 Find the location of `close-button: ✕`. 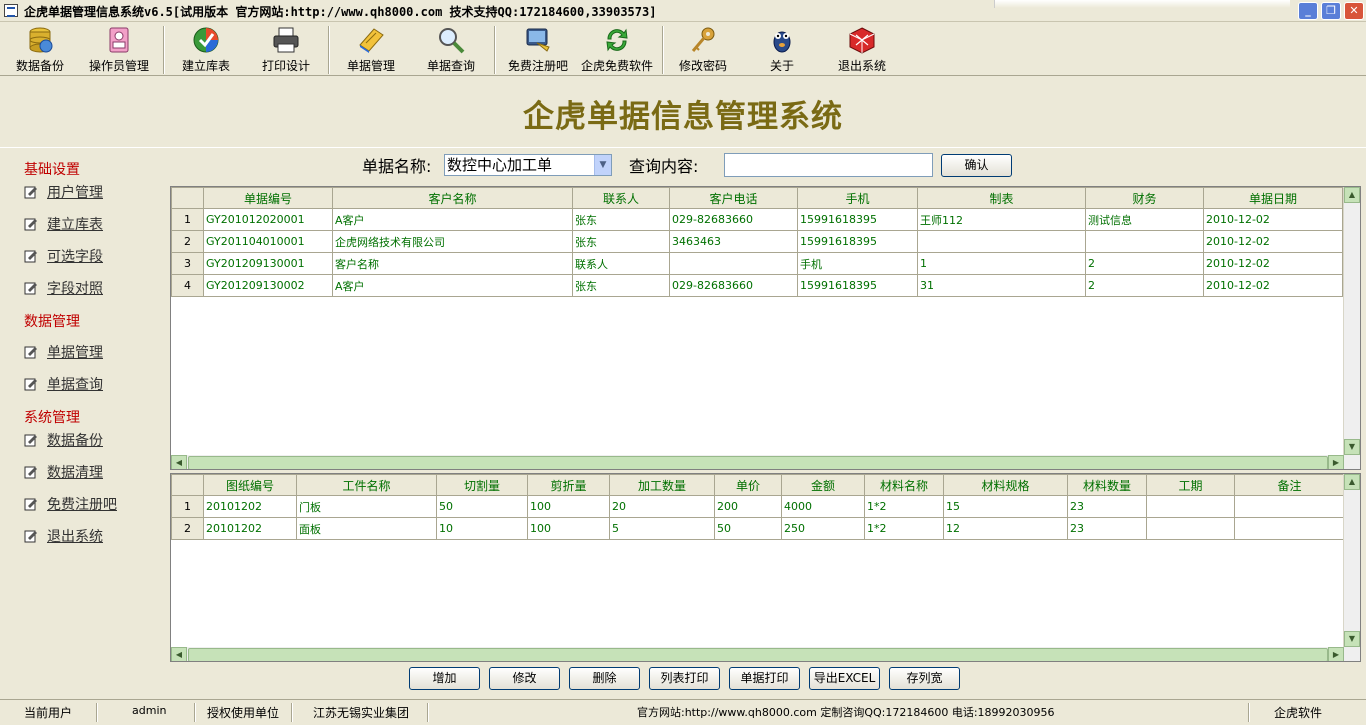

close-button: ✕ is located at coordinates (1354, 11).